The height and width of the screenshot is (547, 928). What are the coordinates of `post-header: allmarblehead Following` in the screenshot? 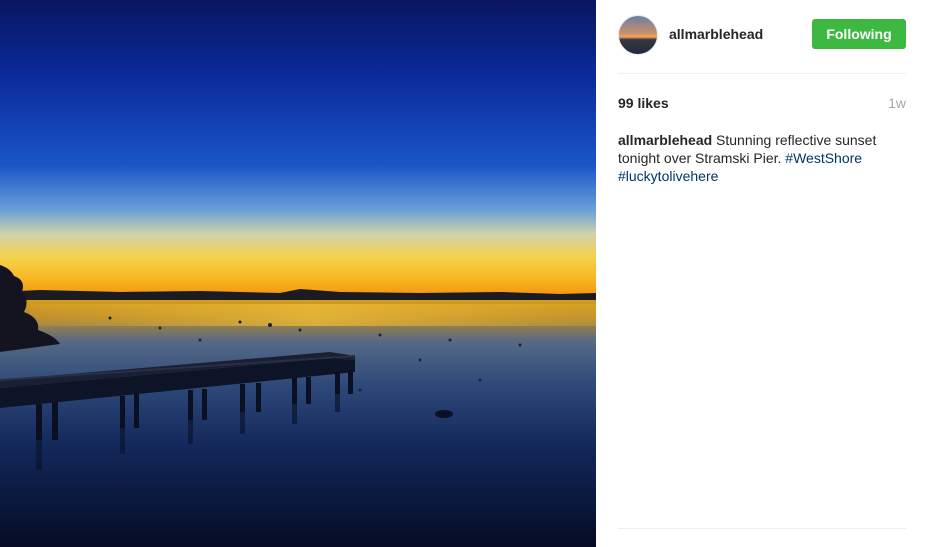 It's located at (762, 35).